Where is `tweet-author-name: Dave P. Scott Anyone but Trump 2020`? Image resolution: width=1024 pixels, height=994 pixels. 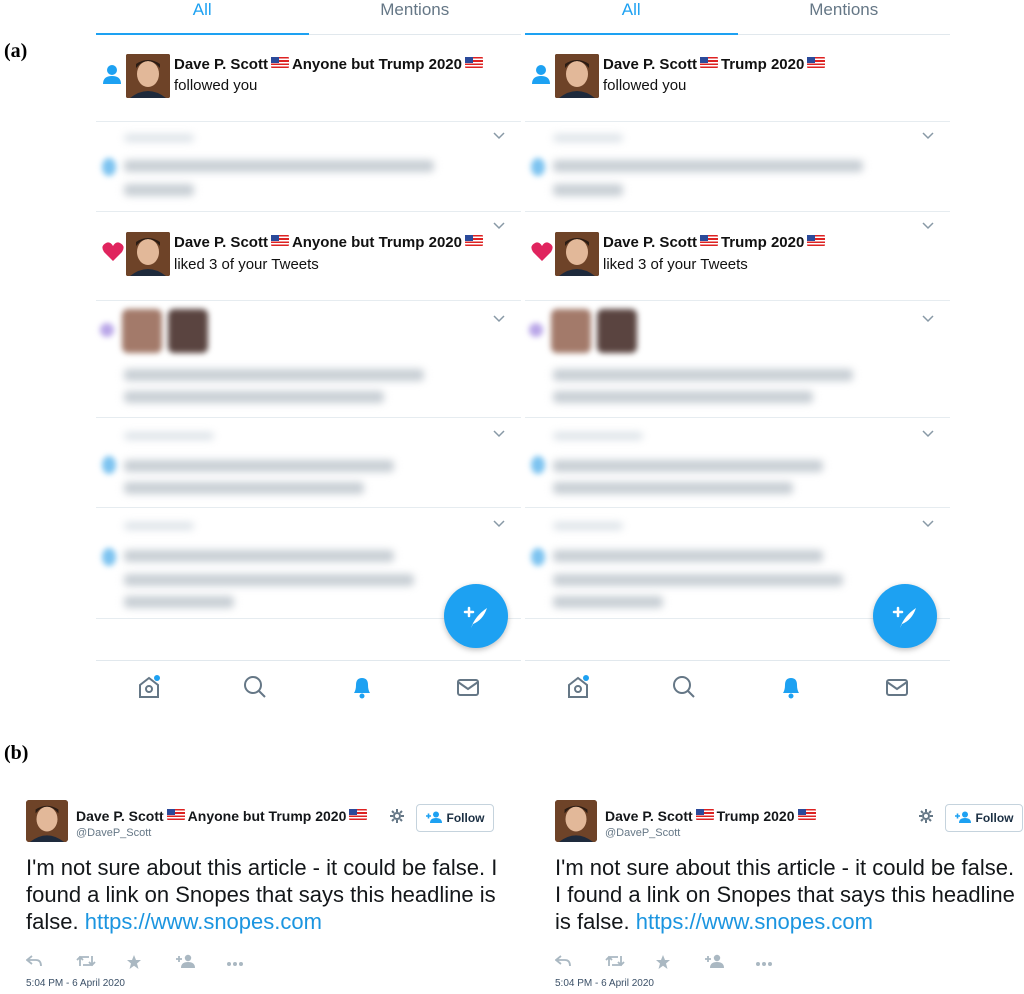 tweet-author-name: Dave P. Scott Anyone but Trump 2020 is located at coordinates (223, 816).